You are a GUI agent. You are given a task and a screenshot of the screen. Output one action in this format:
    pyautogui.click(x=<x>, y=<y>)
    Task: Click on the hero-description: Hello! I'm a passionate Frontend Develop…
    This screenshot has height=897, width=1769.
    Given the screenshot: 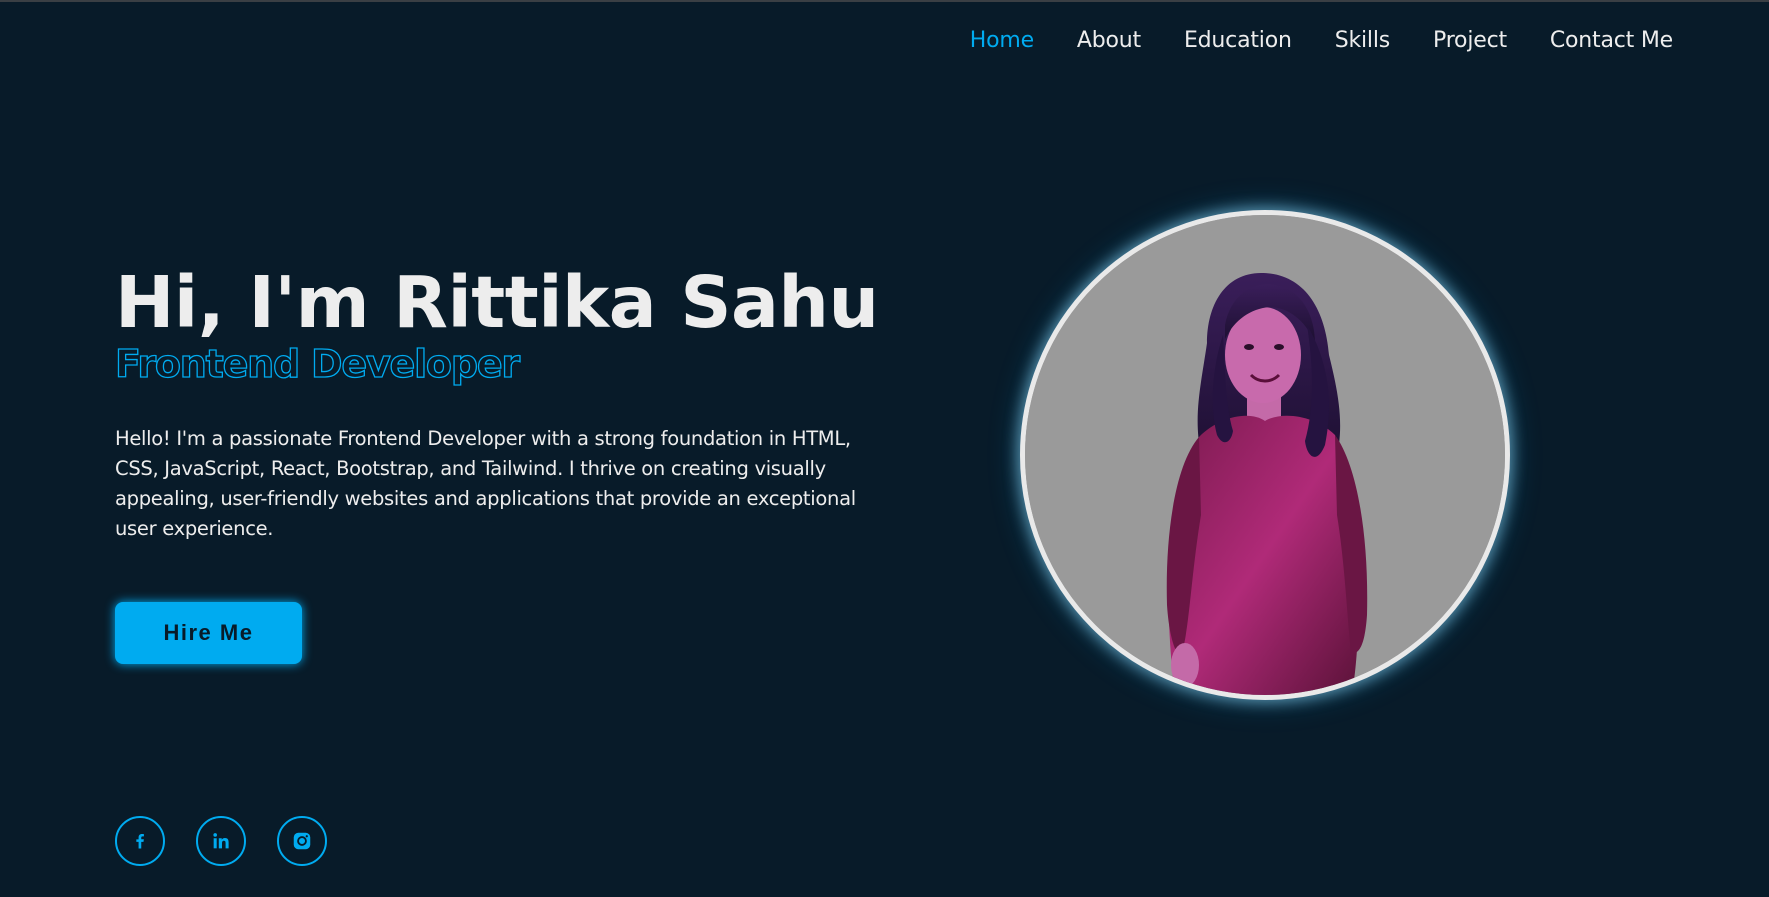 What is the action you would take?
    pyautogui.click(x=485, y=483)
    